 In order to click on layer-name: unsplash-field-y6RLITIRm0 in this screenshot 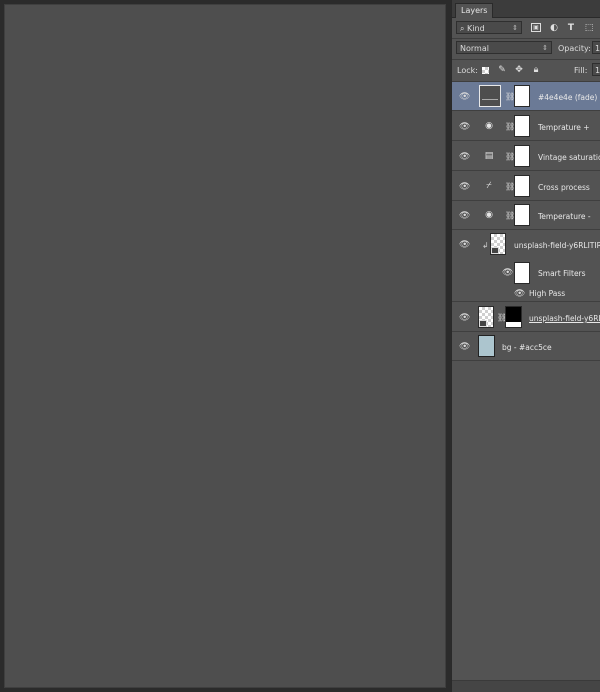, I will do `click(557, 245)`.